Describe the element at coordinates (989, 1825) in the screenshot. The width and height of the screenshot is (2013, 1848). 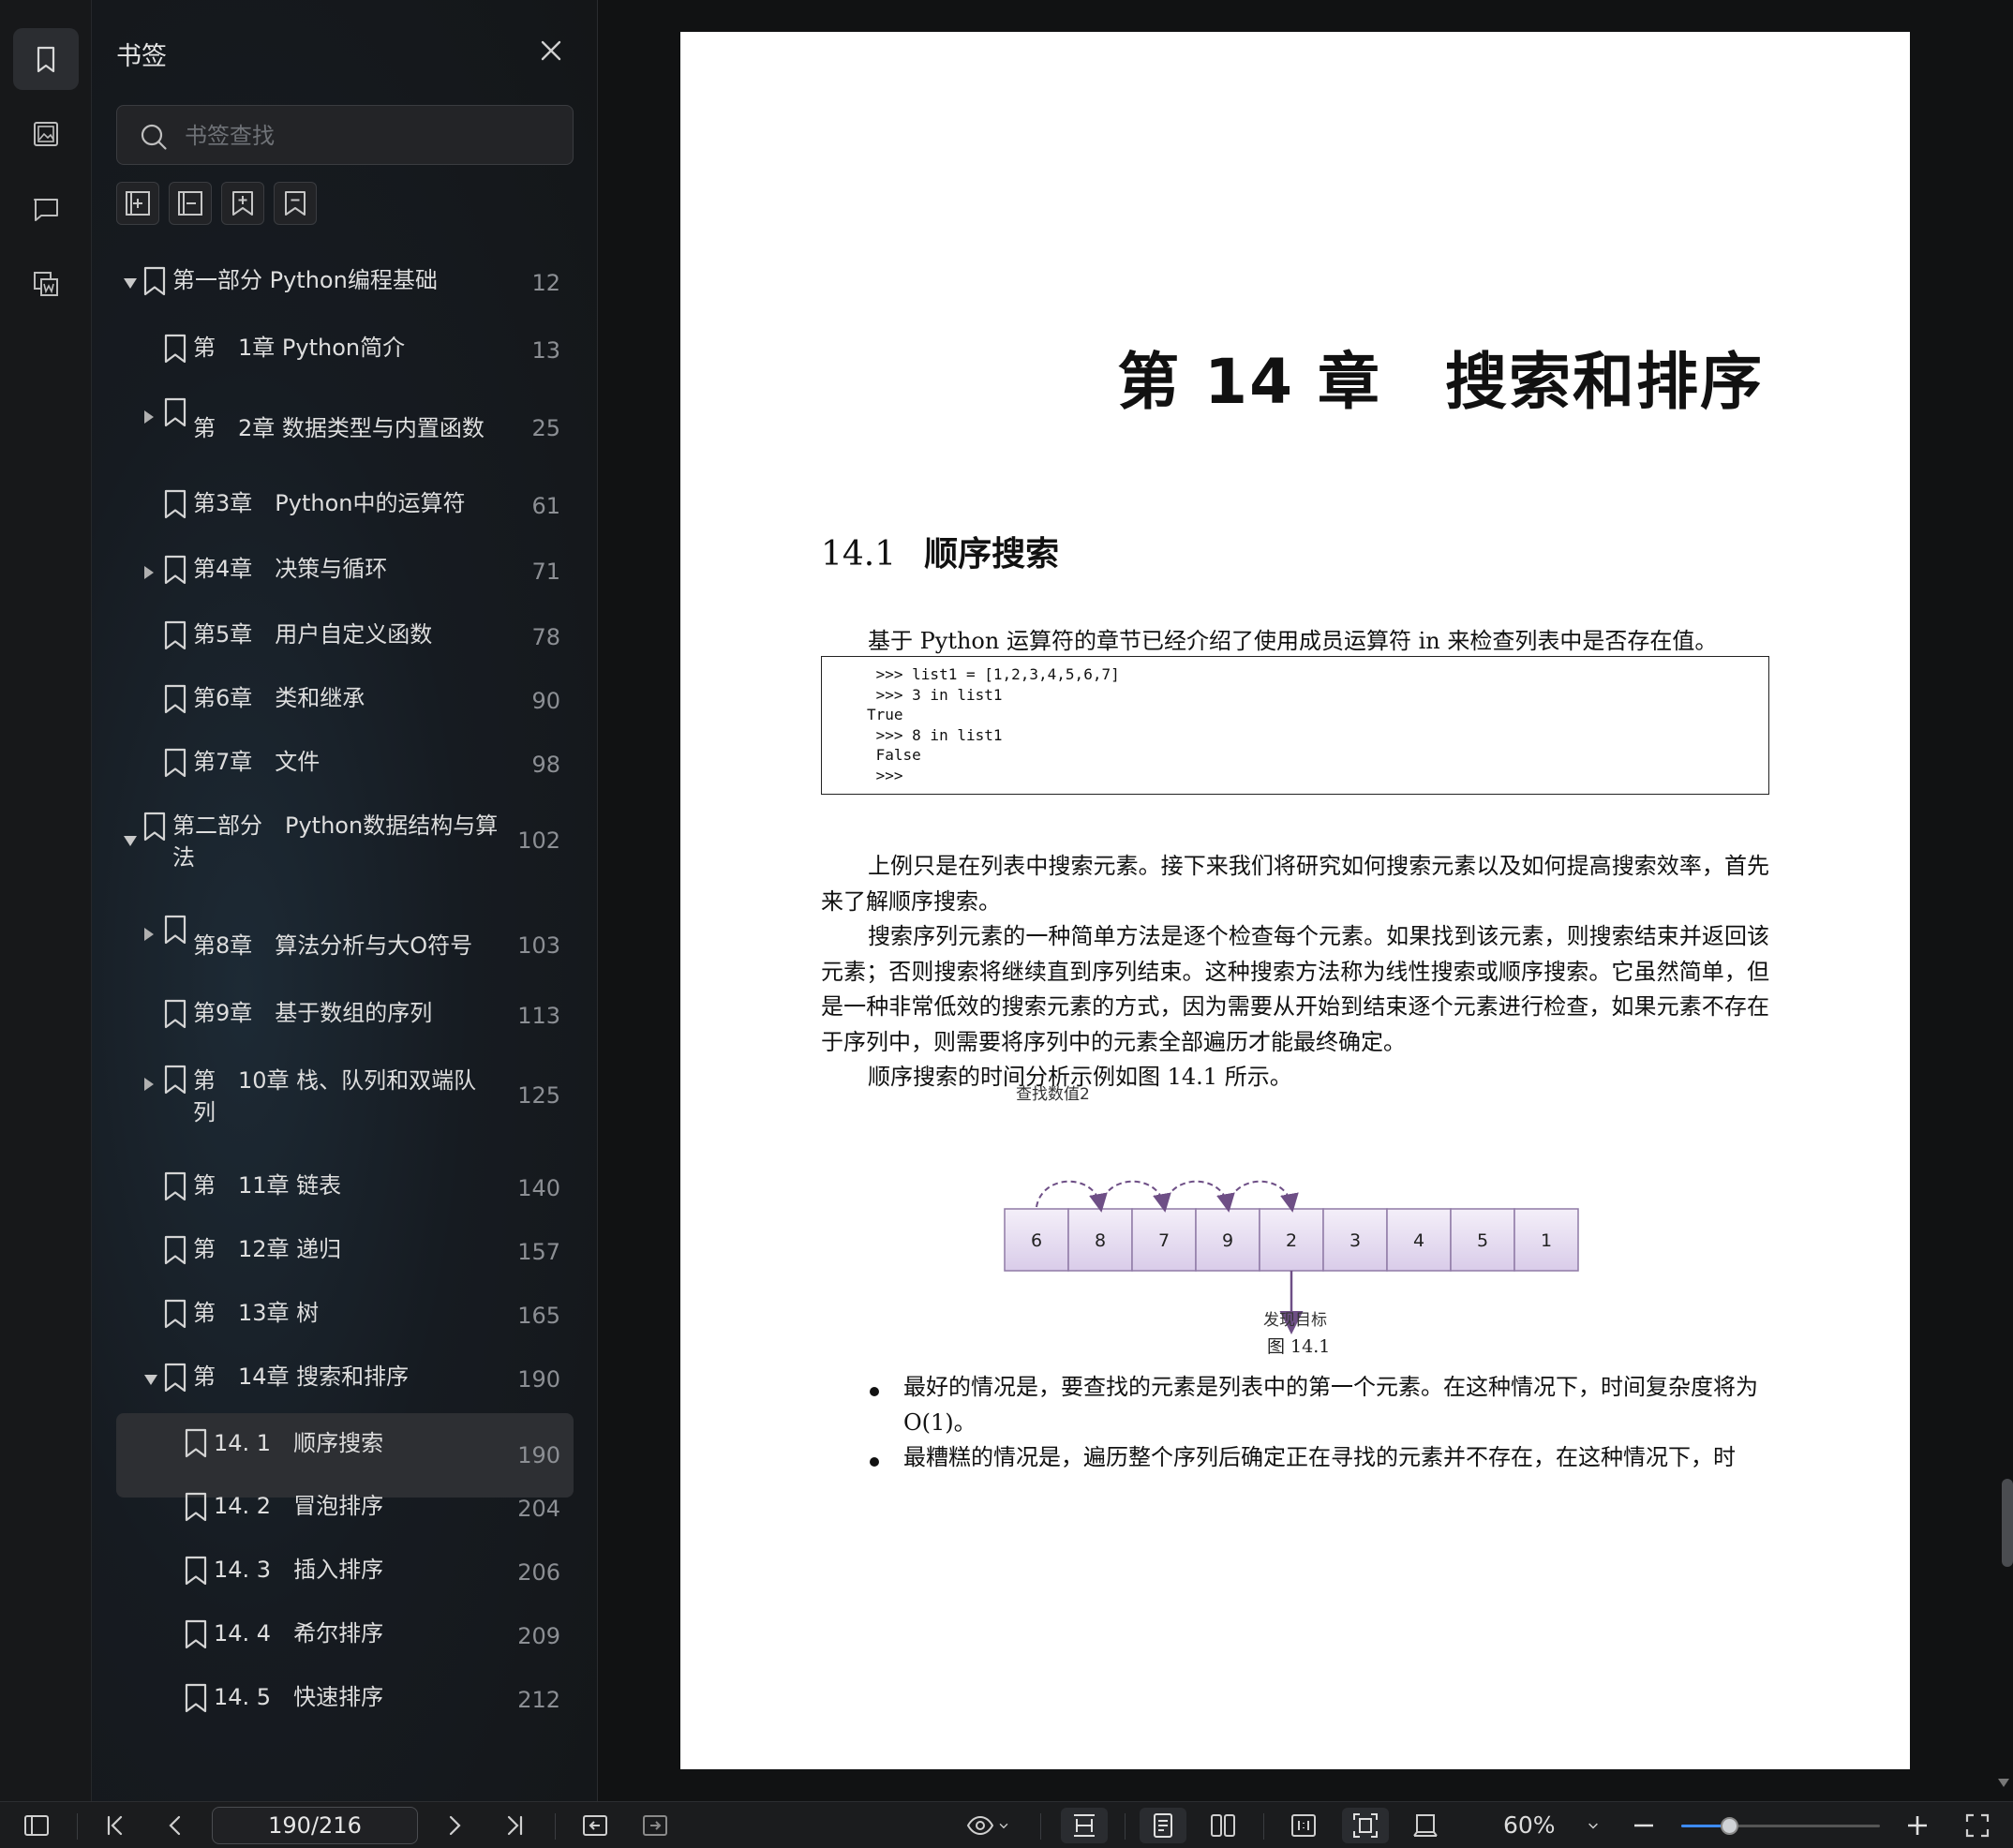
I see `read-mode-button` at that location.